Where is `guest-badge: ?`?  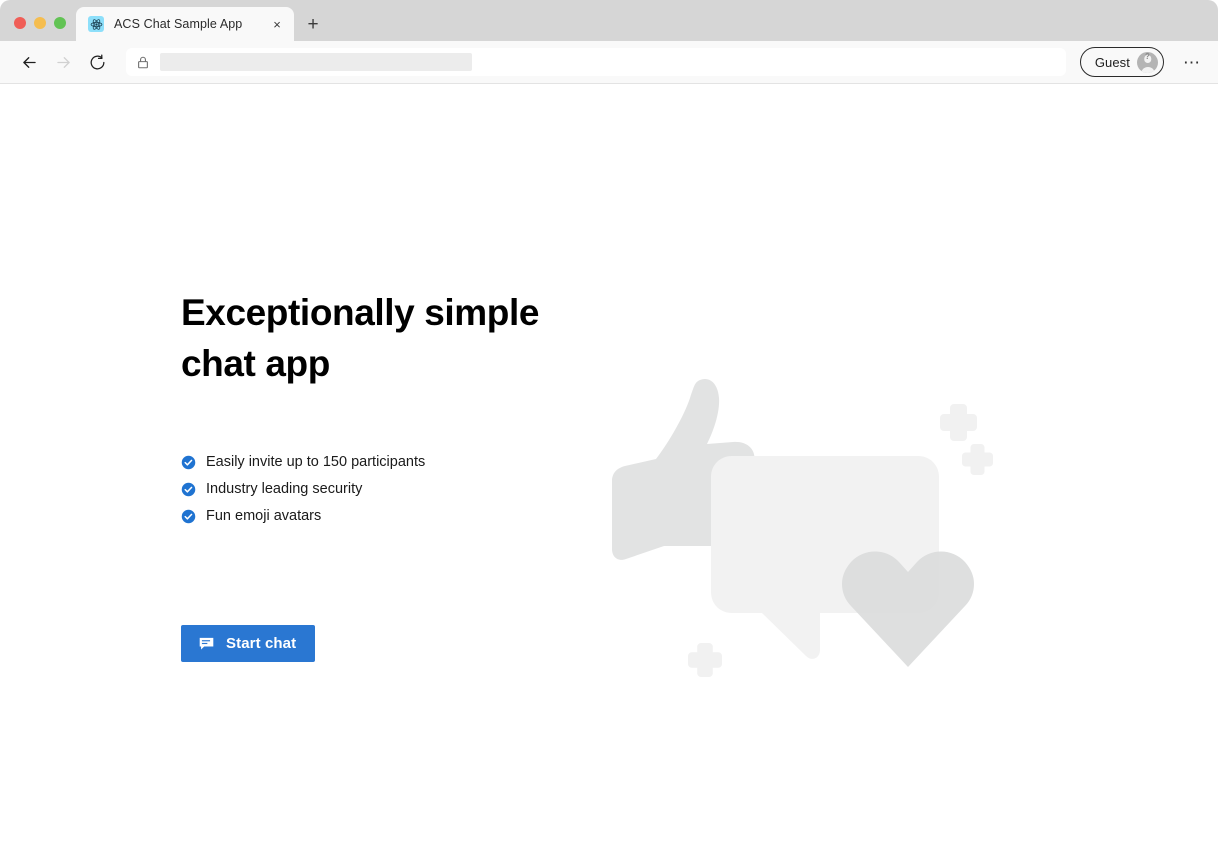 guest-badge: ? is located at coordinates (1147, 56).